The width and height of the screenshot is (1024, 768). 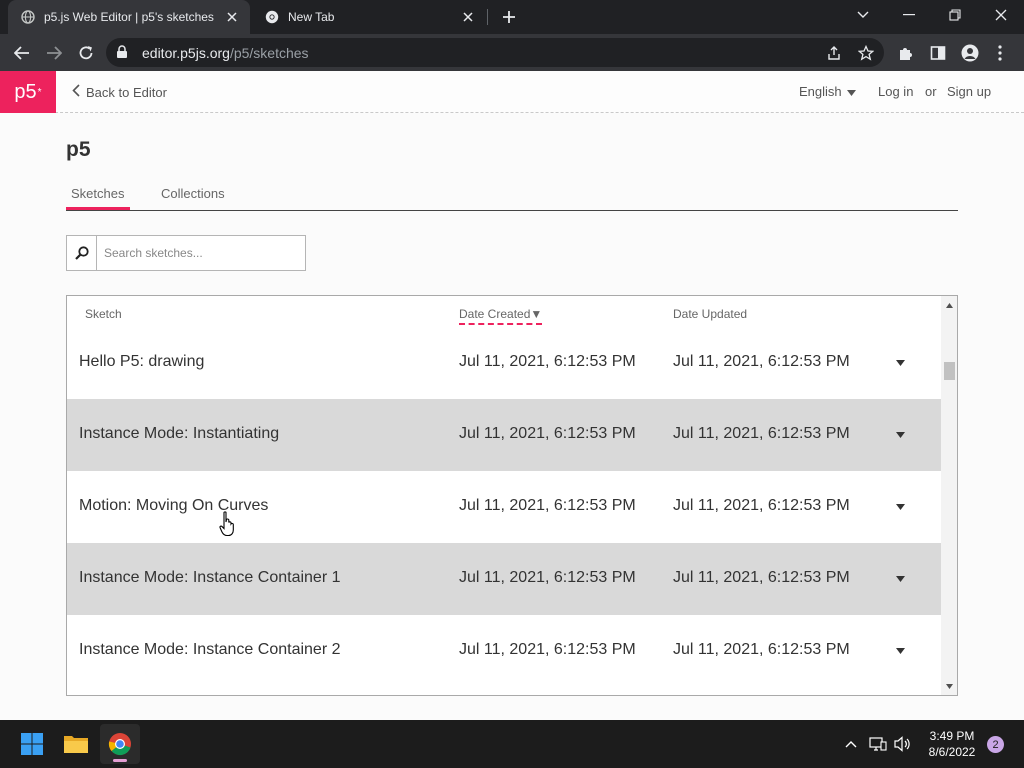 I want to click on browser-tab-new-tab: New Tab, so click(x=369, y=17).